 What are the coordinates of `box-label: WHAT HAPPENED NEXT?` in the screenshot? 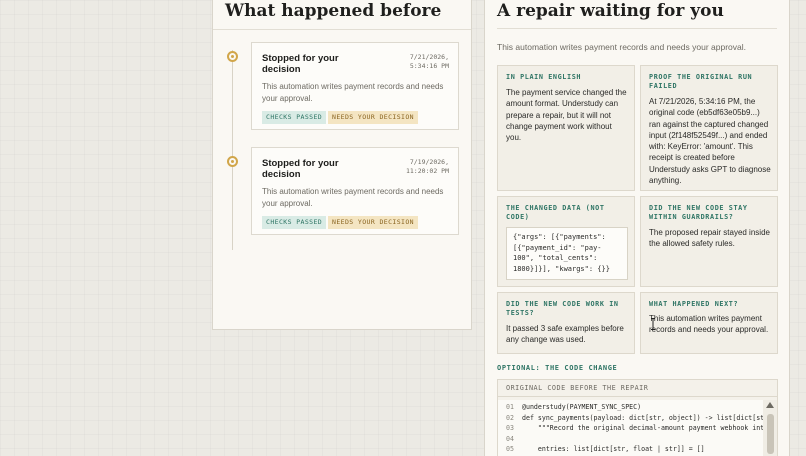 It's located at (694, 304).